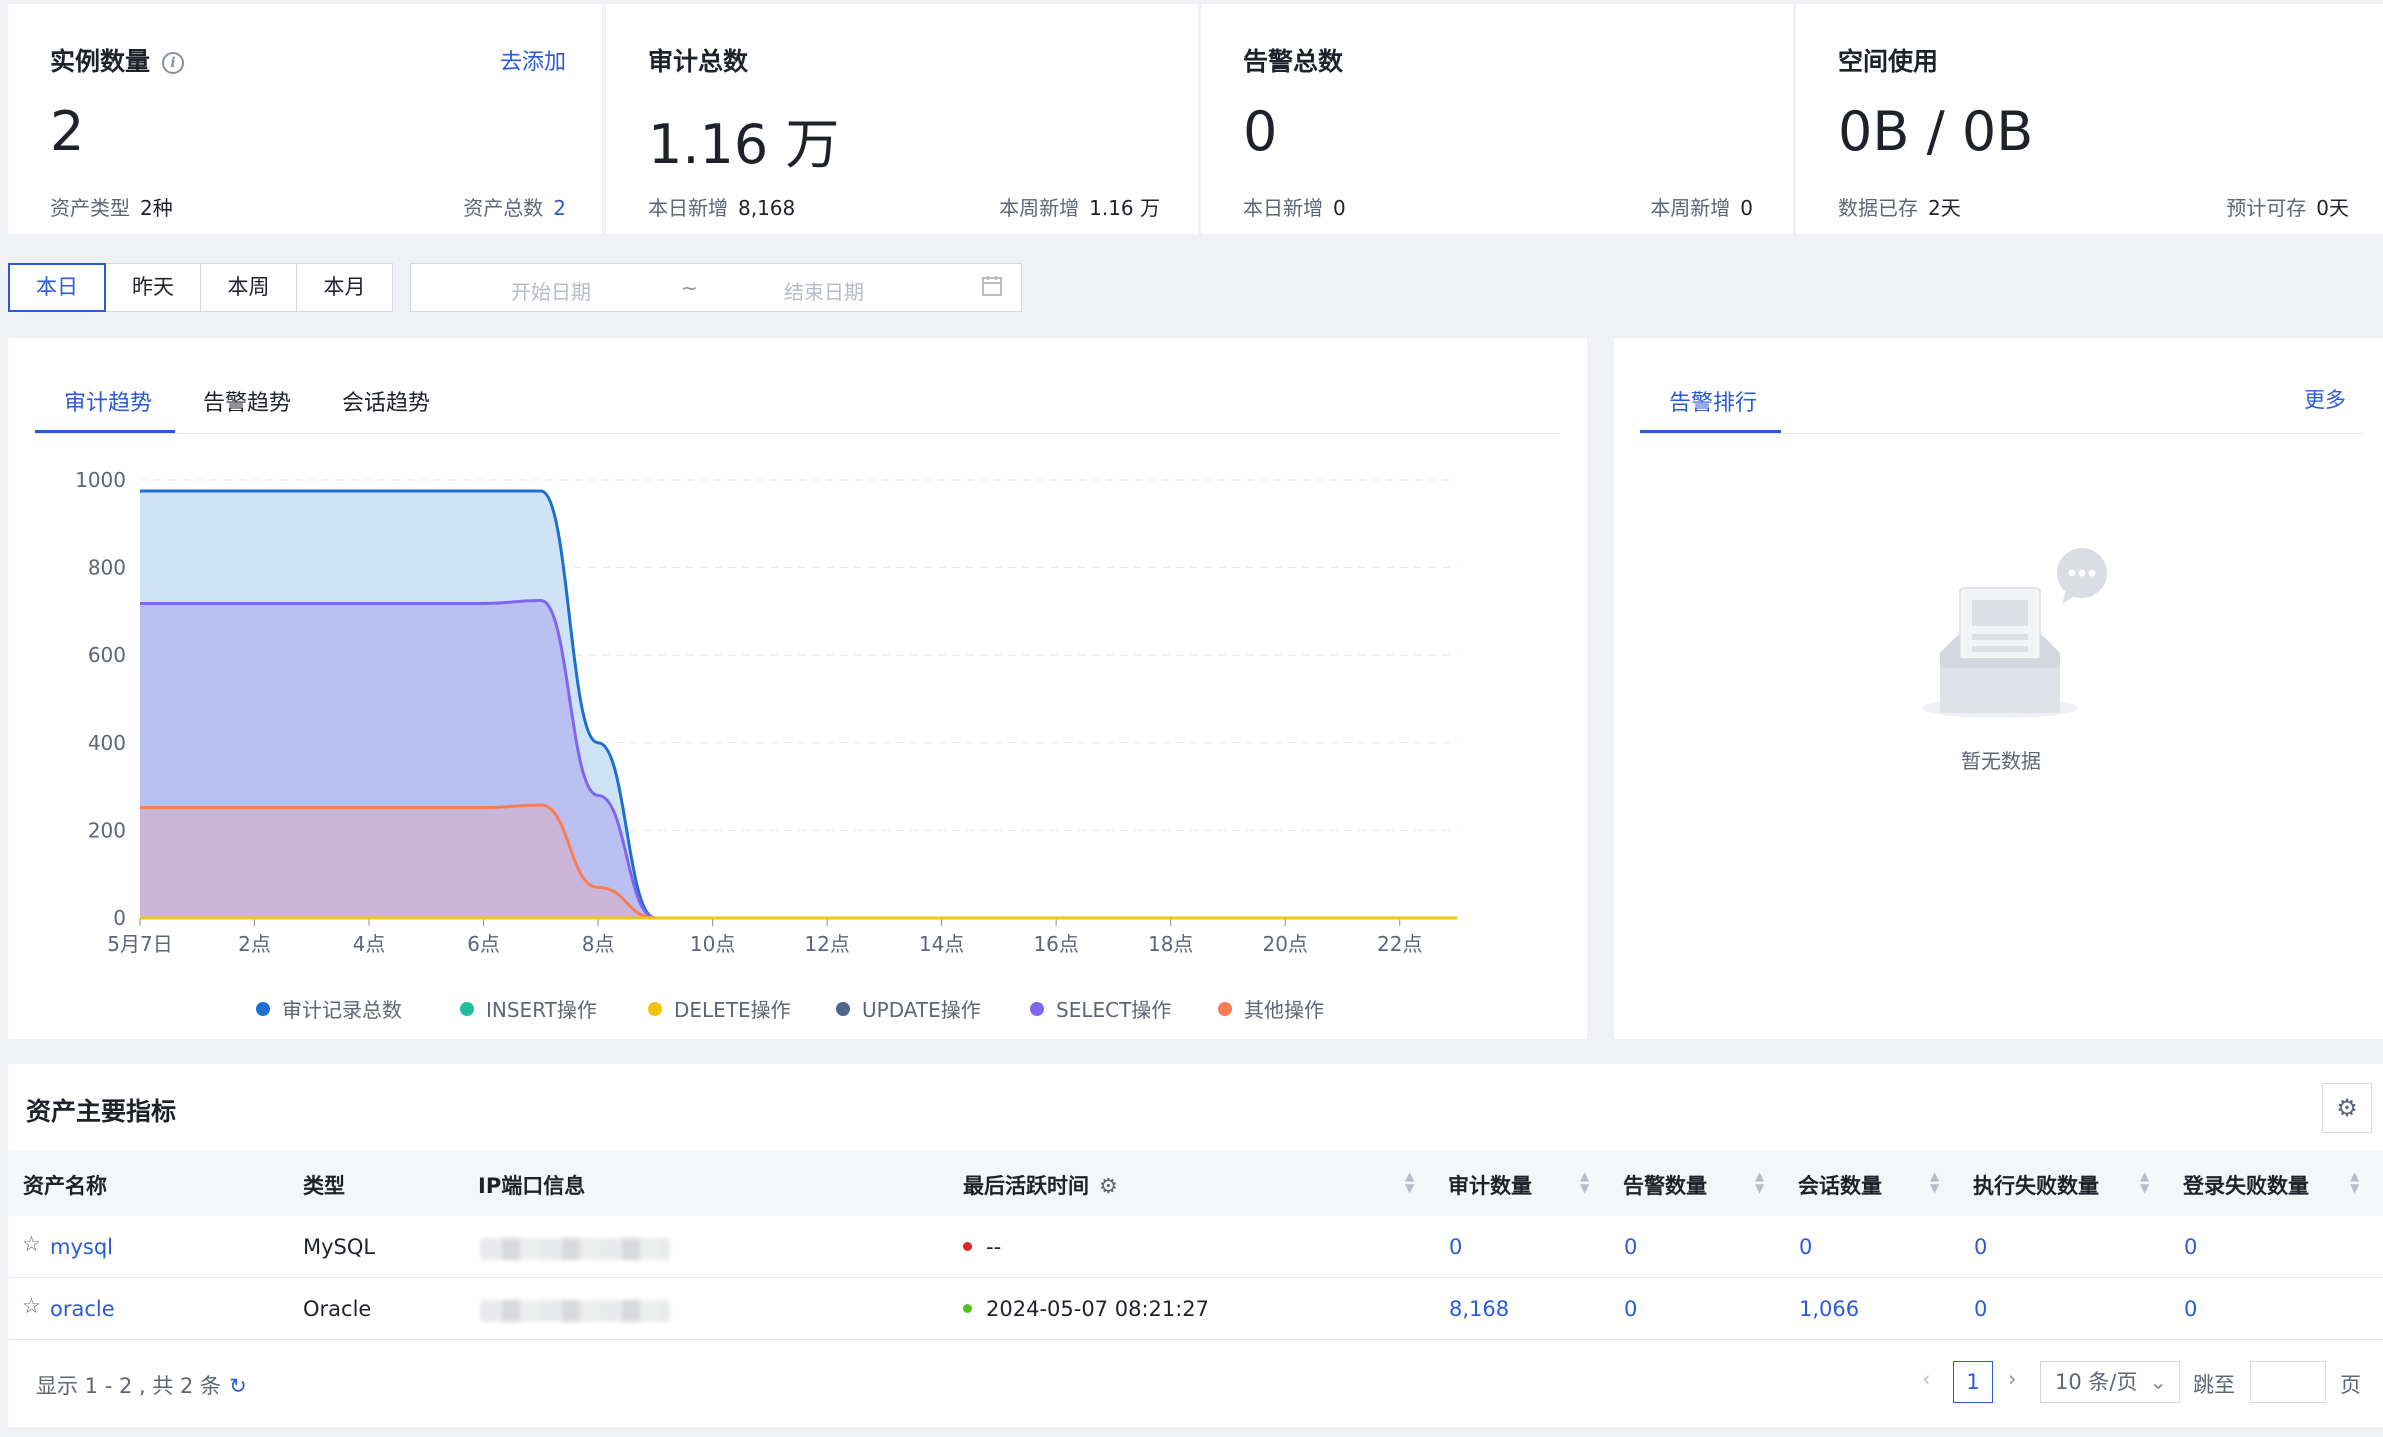  What do you see at coordinates (100, 480) in the screenshot?
I see `y-tick-label: 1000` at bounding box center [100, 480].